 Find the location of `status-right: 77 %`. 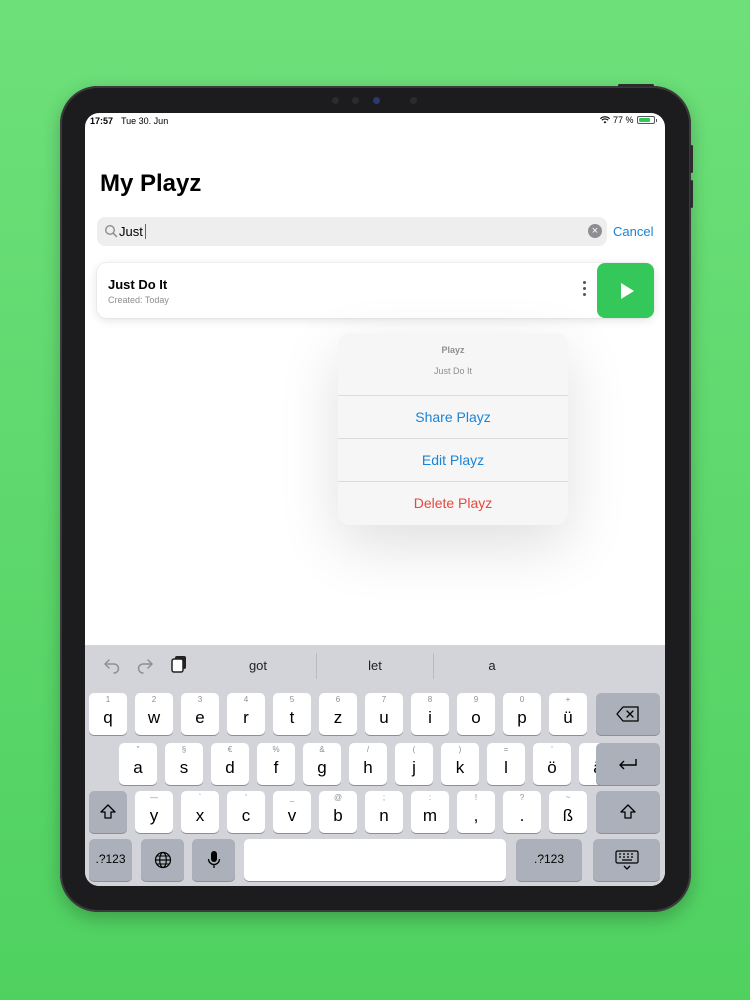

status-right: 77 % is located at coordinates (628, 120).